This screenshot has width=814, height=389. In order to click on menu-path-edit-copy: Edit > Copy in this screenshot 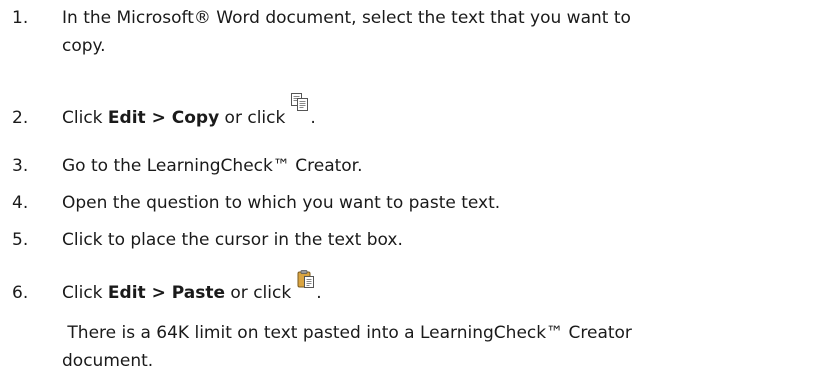, I will do `click(163, 118)`.